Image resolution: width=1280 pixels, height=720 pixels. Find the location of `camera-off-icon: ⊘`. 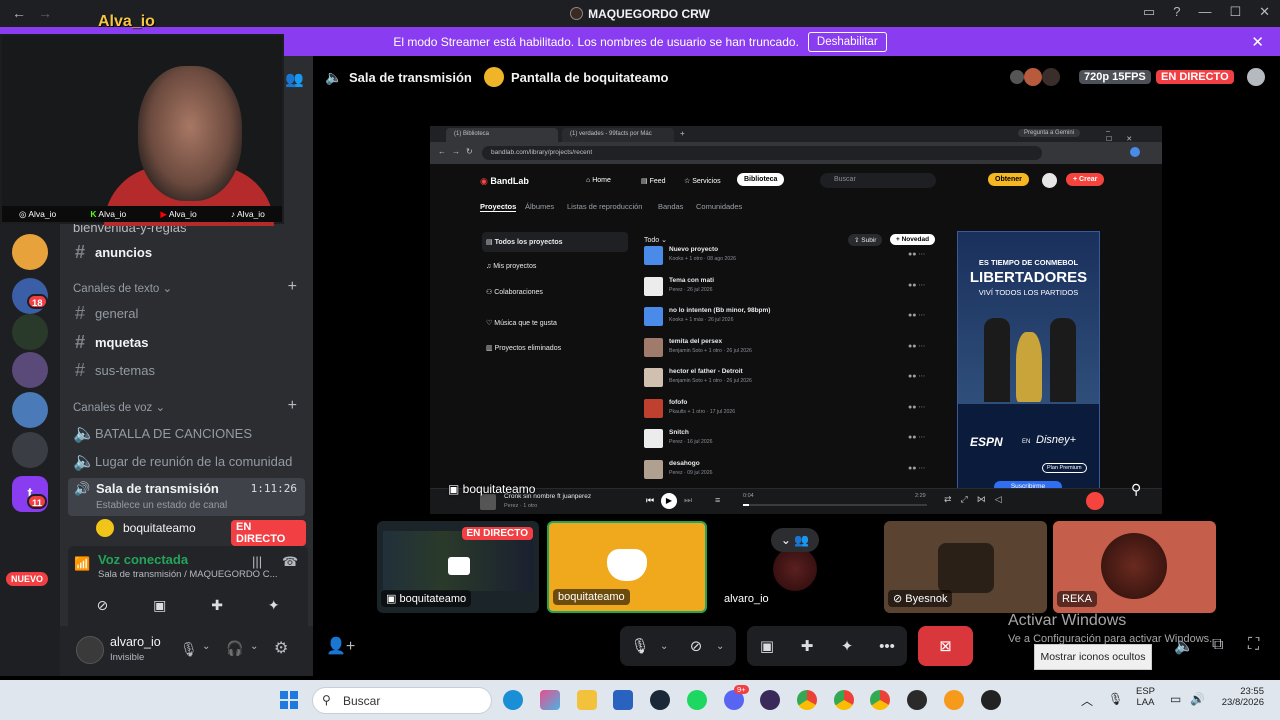

camera-off-icon: ⊘ is located at coordinates (696, 646).